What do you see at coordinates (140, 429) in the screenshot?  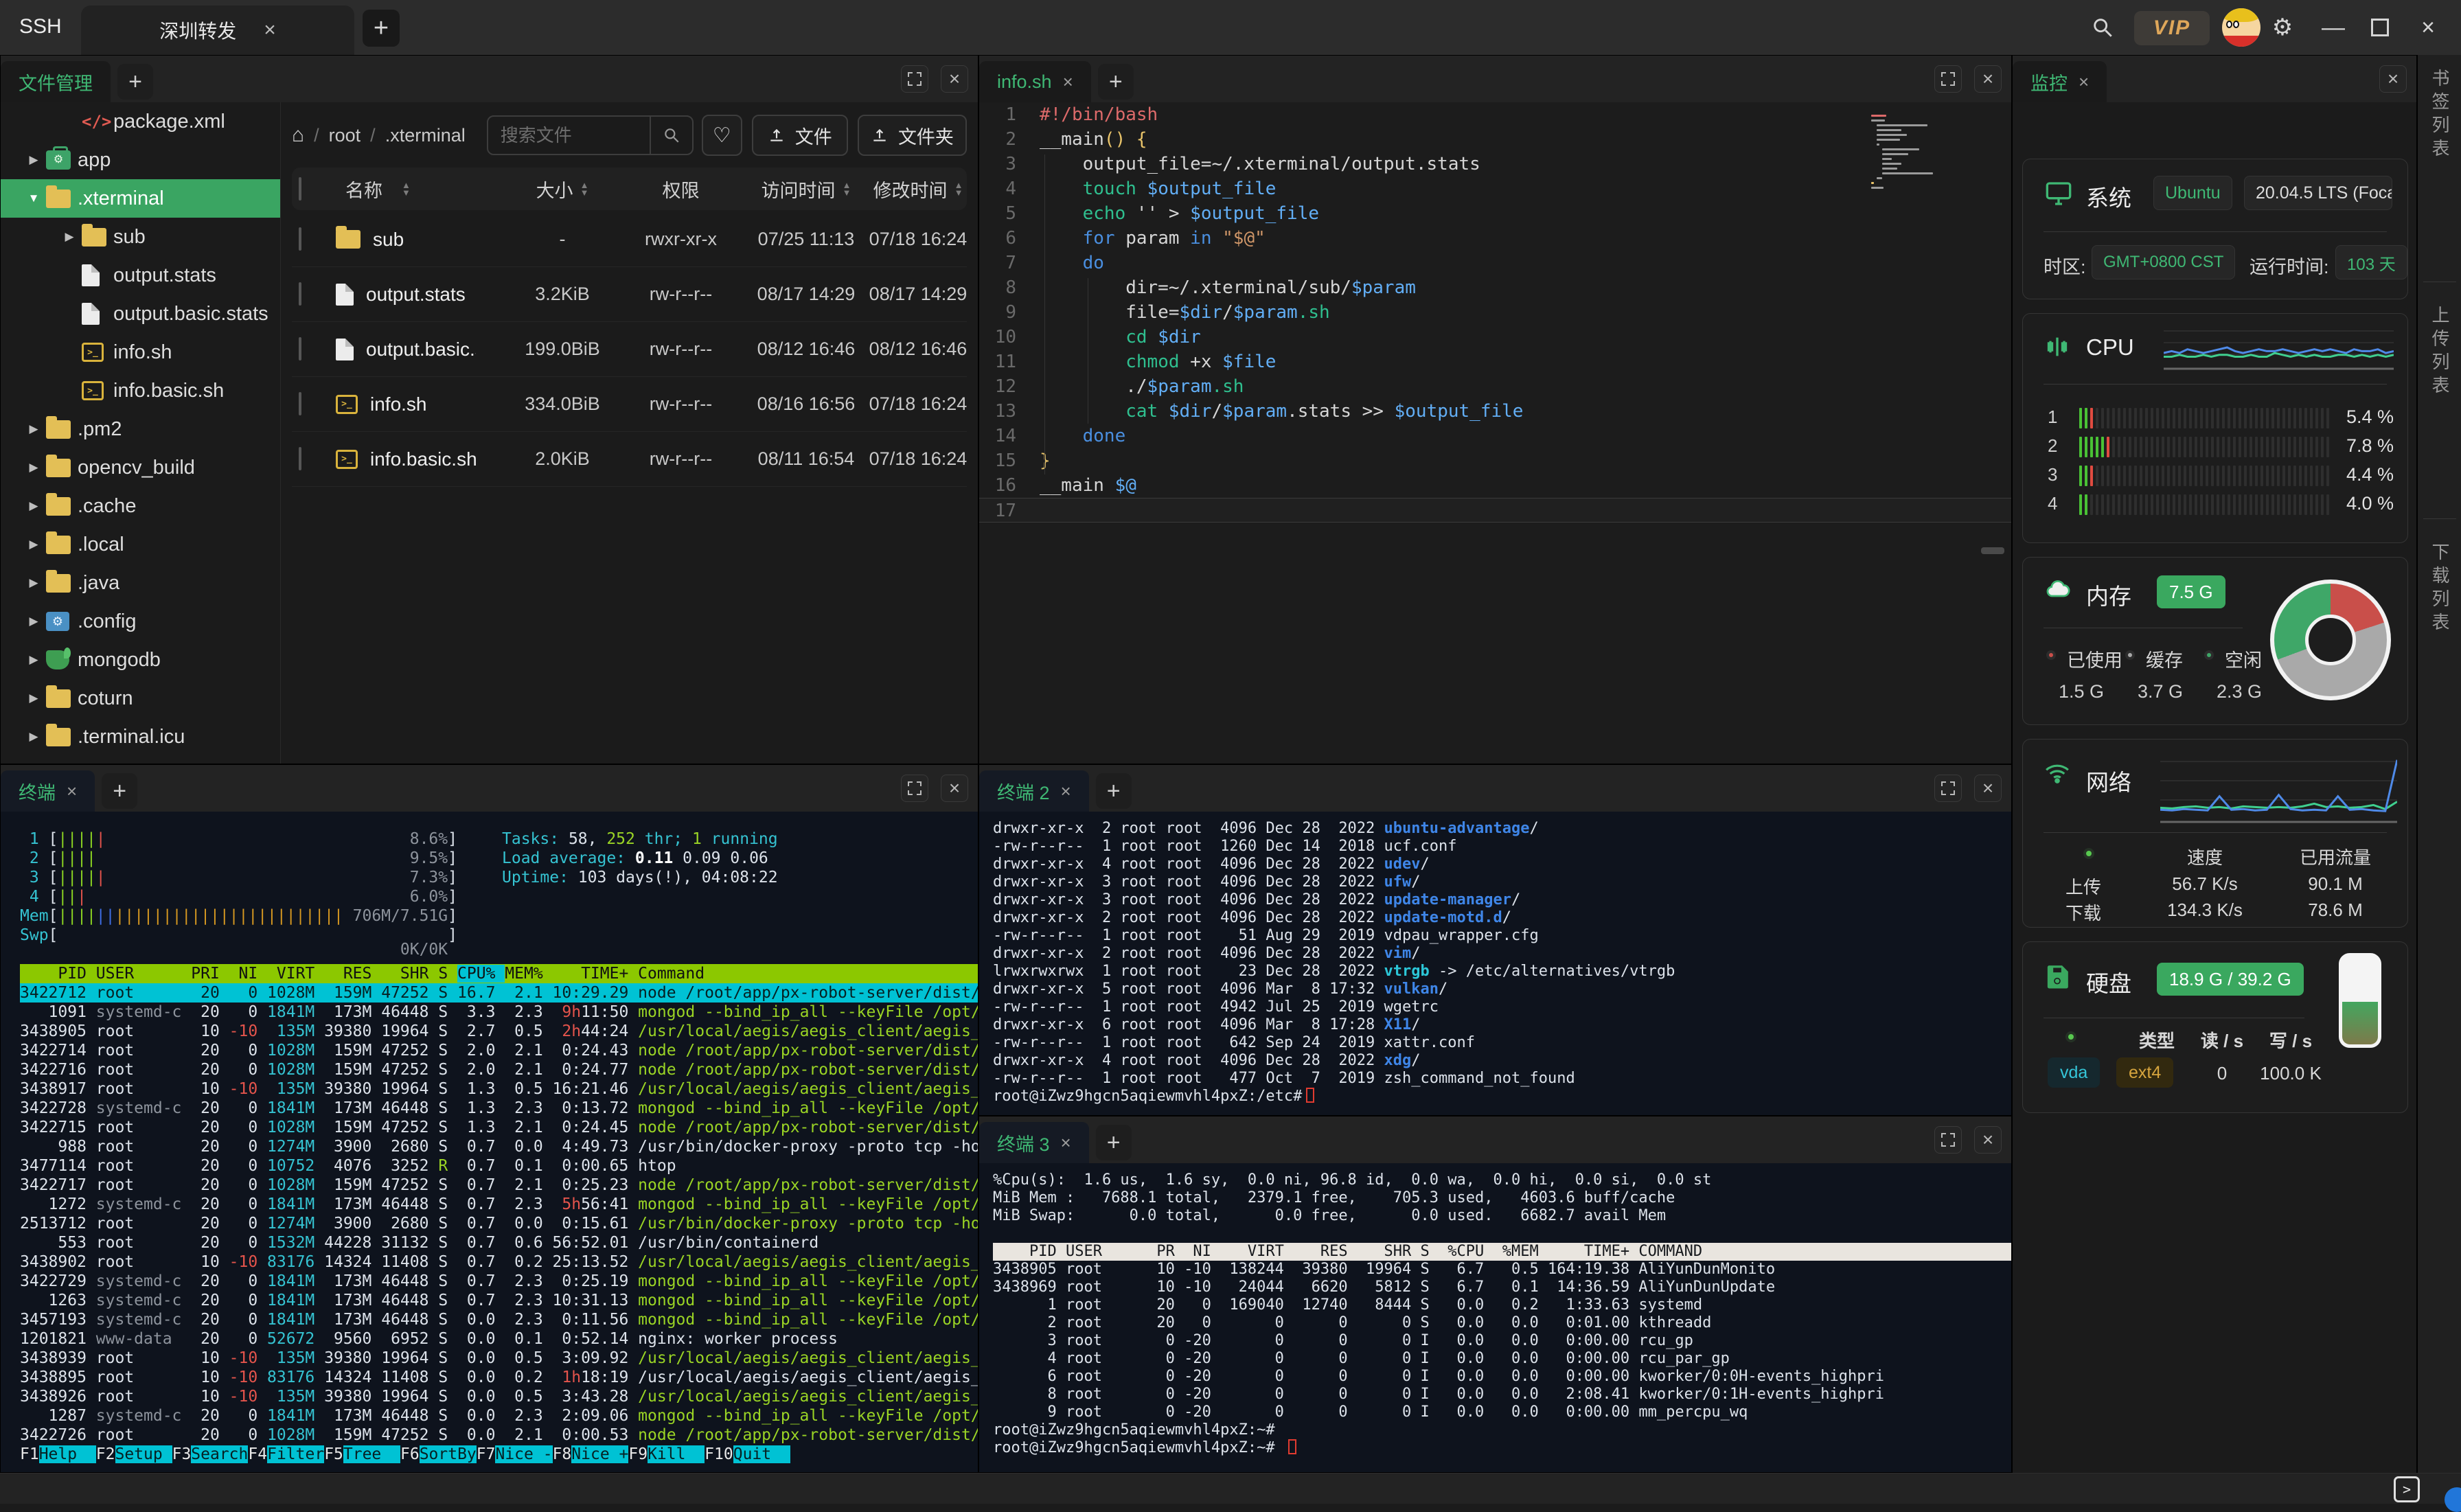 I see `tree-item--pm2: ▶ .pm2` at bounding box center [140, 429].